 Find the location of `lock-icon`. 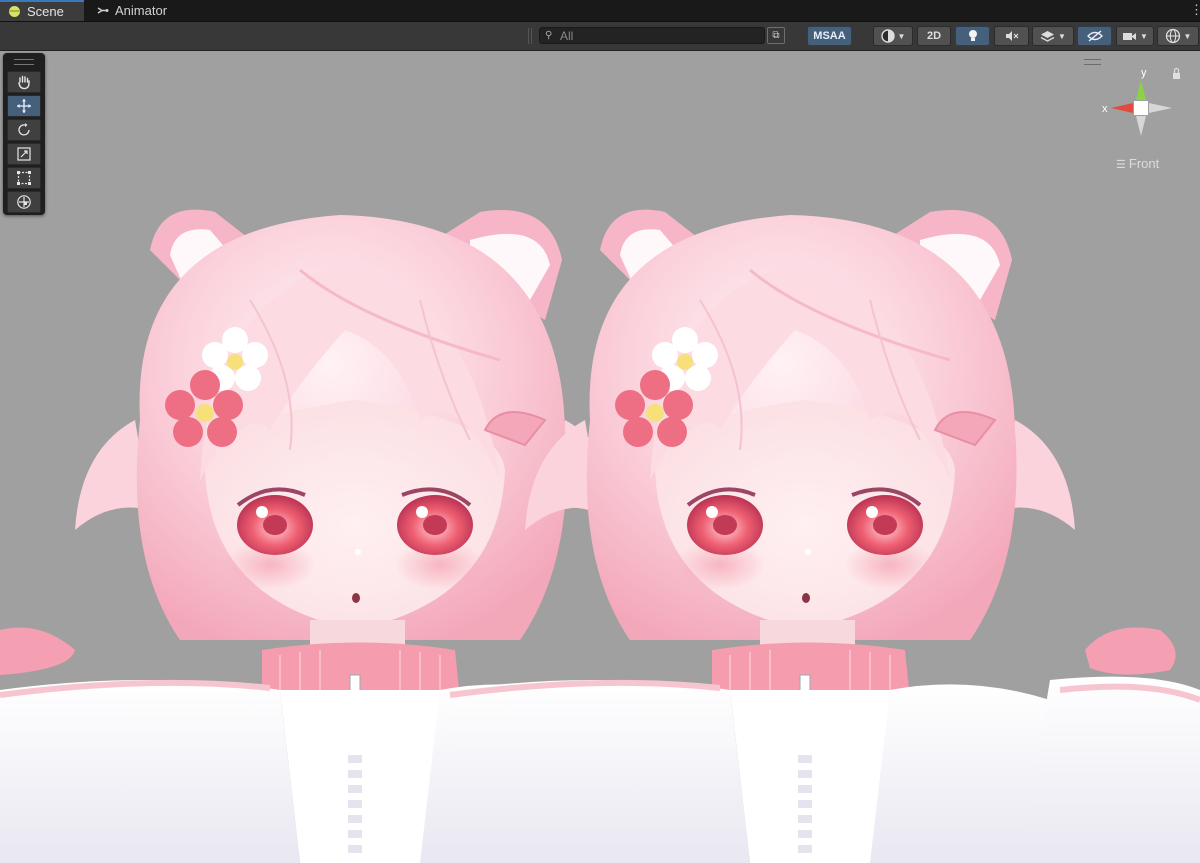

lock-icon is located at coordinates (1176, 73).